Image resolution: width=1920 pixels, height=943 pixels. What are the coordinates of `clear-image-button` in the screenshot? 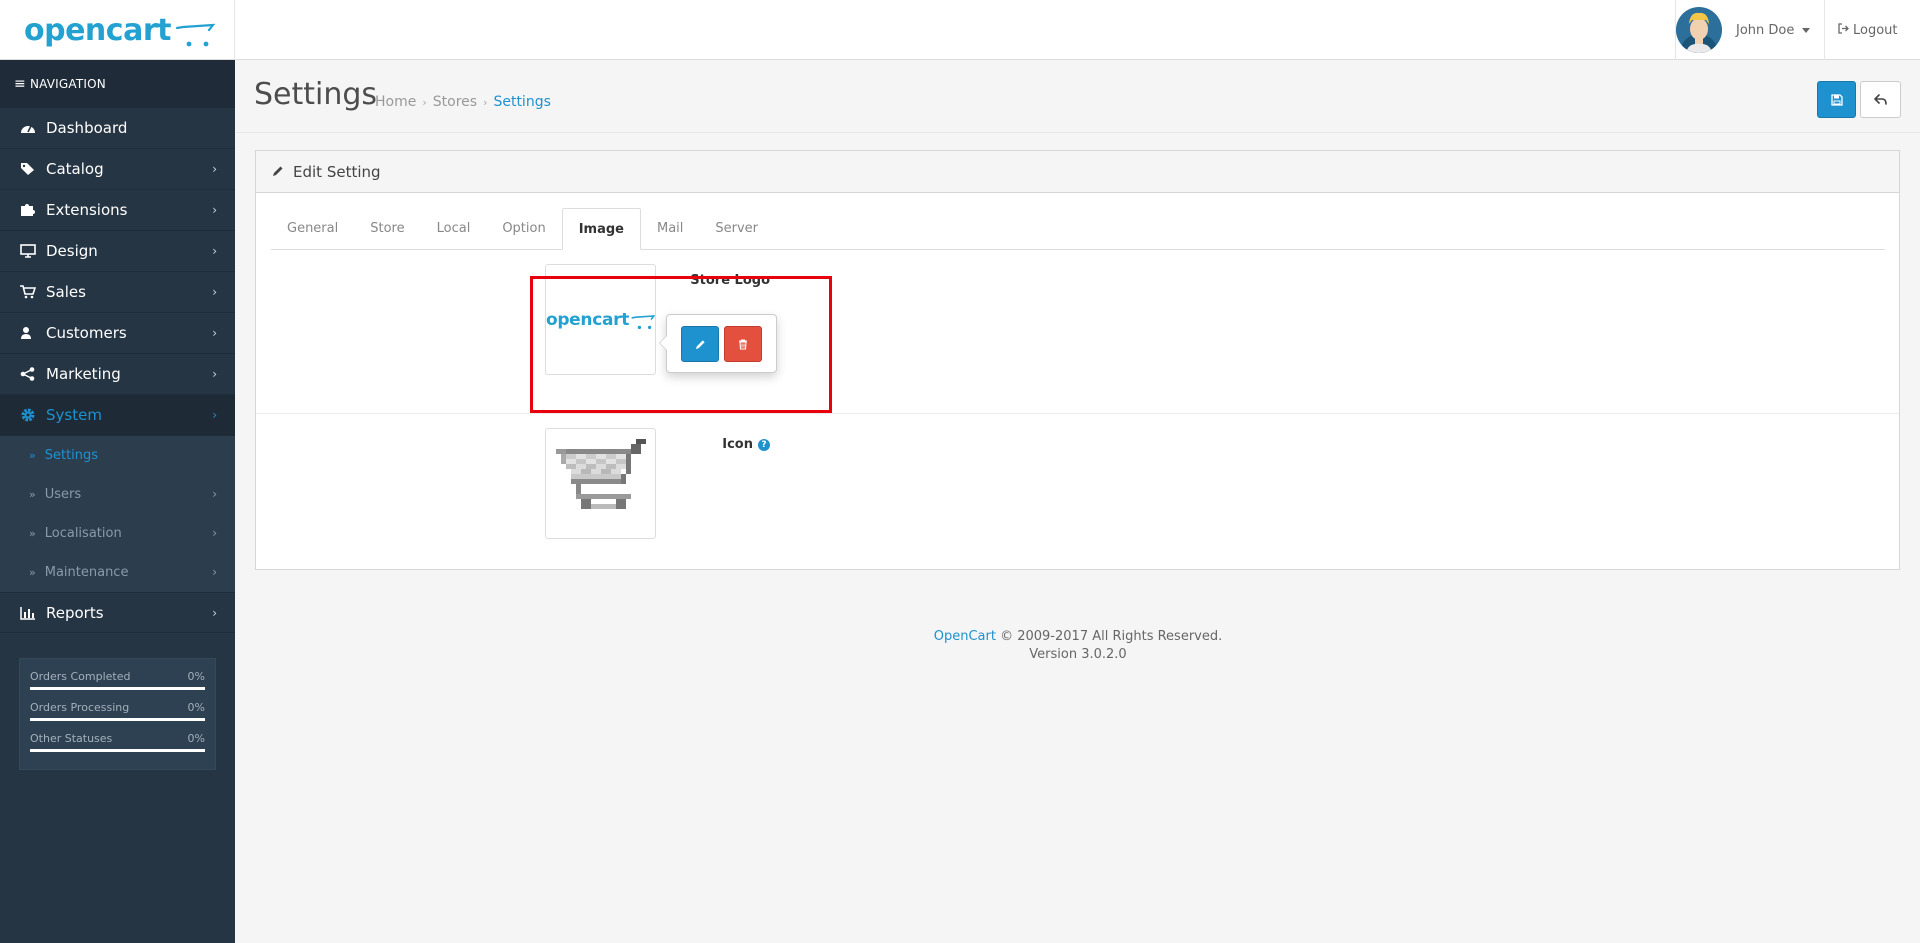 It's located at (743, 344).